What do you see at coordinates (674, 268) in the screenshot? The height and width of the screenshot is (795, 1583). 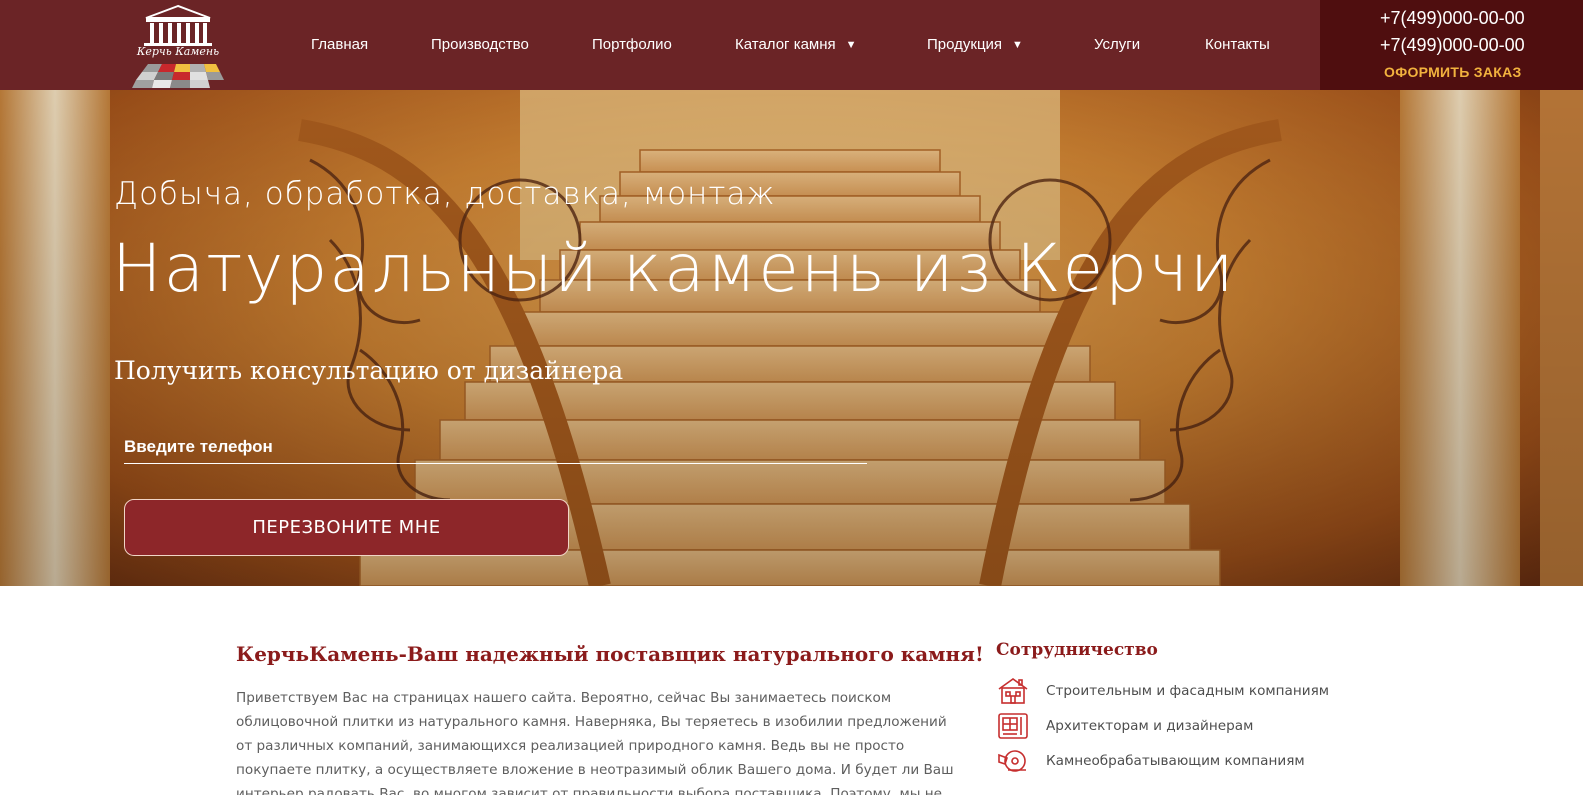 I see `hero-title: Натуральный камень из Керчи` at bounding box center [674, 268].